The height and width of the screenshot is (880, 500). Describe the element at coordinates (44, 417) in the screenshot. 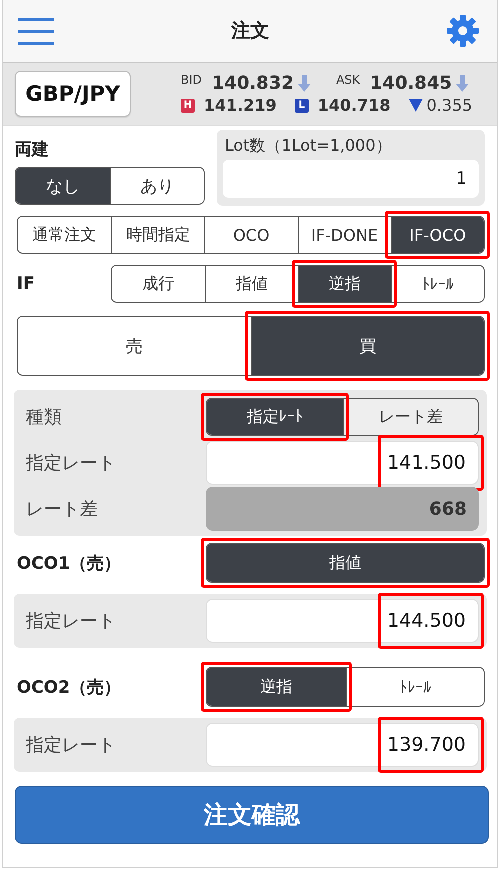

I see `field-label: 種類` at that location.